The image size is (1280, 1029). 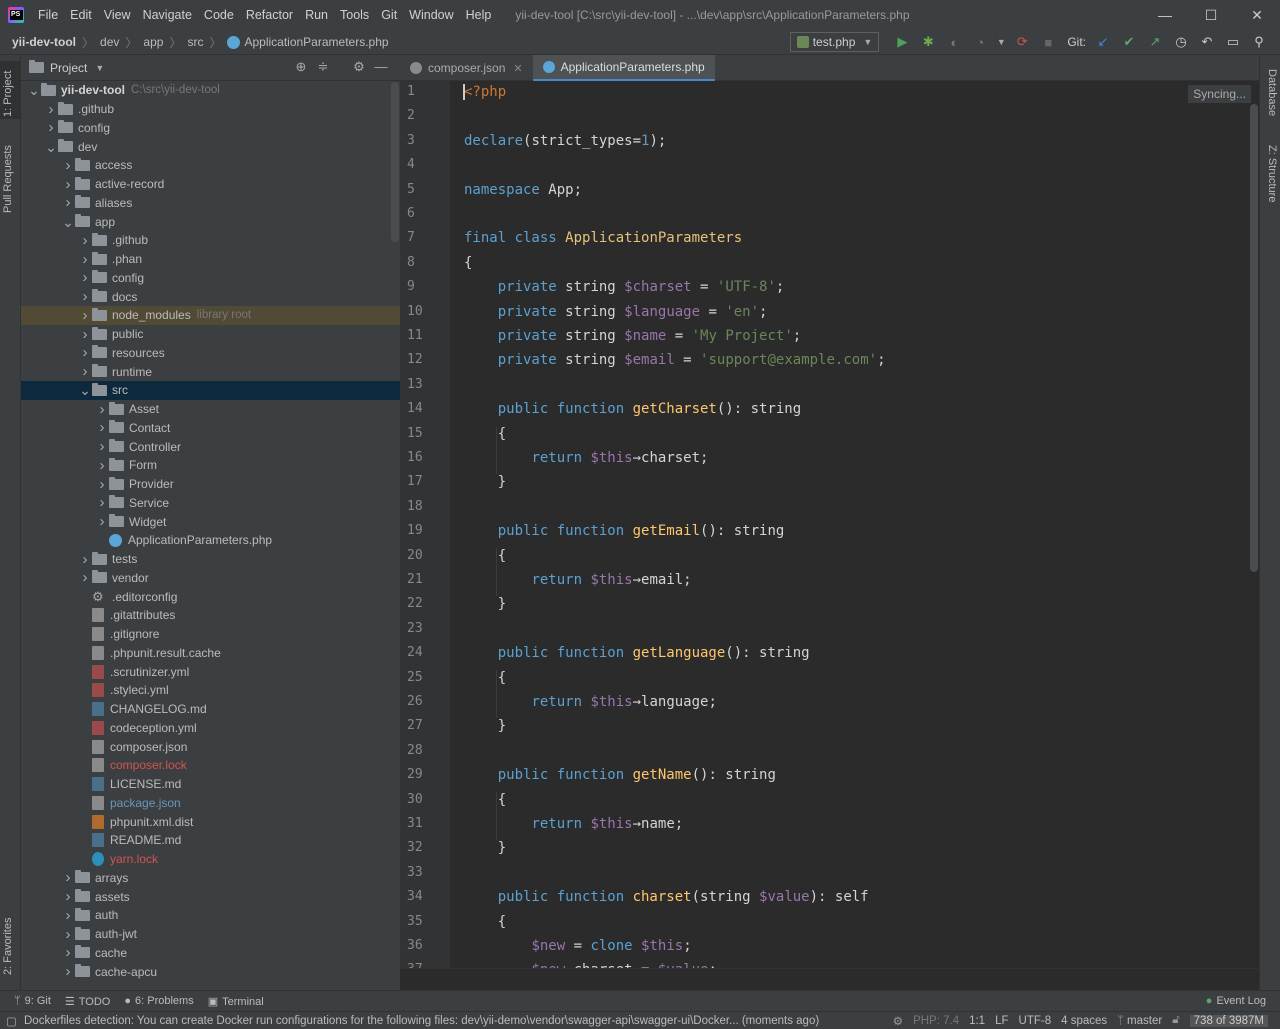 What do you see at coordinates (210, 728) in the screenshot?
I see `tree-file: codeception.yml` at bounding box center [210, 728].